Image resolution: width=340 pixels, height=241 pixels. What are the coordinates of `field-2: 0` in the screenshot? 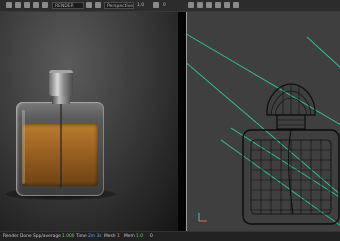 It's located at (164, 5).